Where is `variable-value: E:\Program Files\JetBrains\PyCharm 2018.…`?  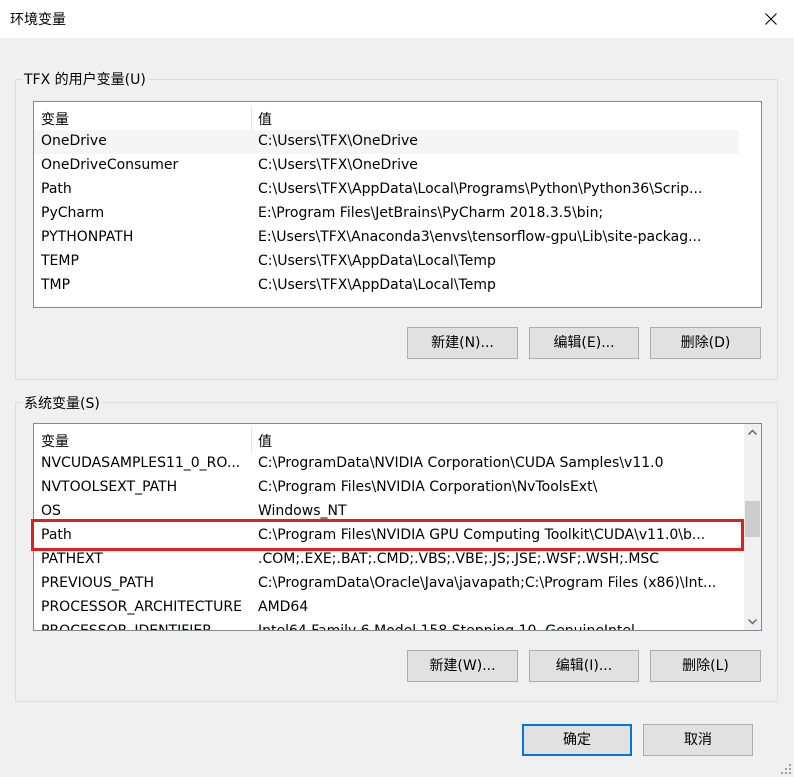 variable-value: E:\Program Files\JetBrains\PyCharm 2018.… is located at coordinates (431, 213).